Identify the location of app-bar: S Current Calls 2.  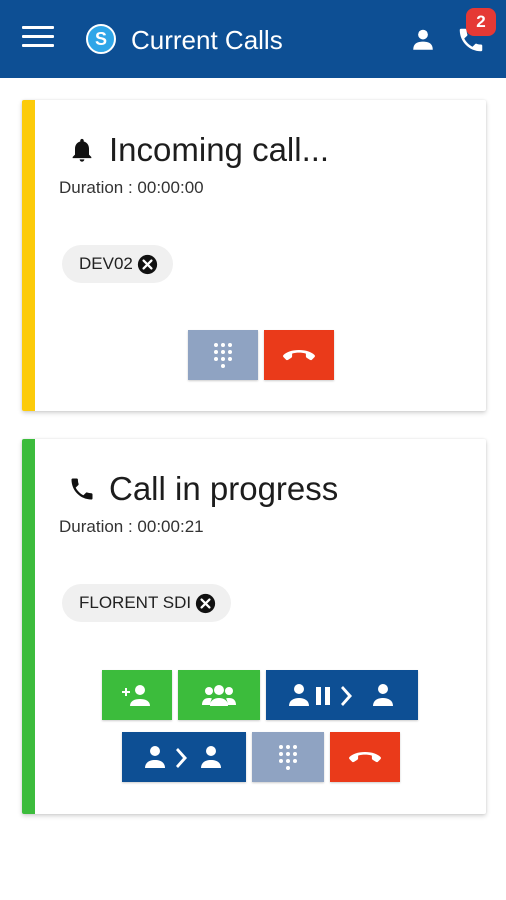
(253, 39).